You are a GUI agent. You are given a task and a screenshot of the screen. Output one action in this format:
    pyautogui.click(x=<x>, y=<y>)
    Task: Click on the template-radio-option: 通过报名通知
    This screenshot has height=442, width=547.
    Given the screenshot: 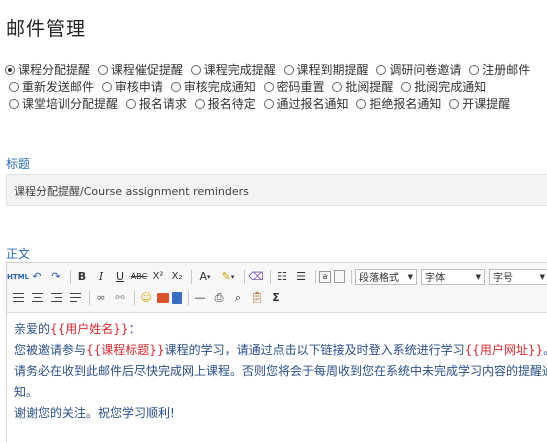 What is the action you would take?
    pyautogui.click(x=304, y=104)
    